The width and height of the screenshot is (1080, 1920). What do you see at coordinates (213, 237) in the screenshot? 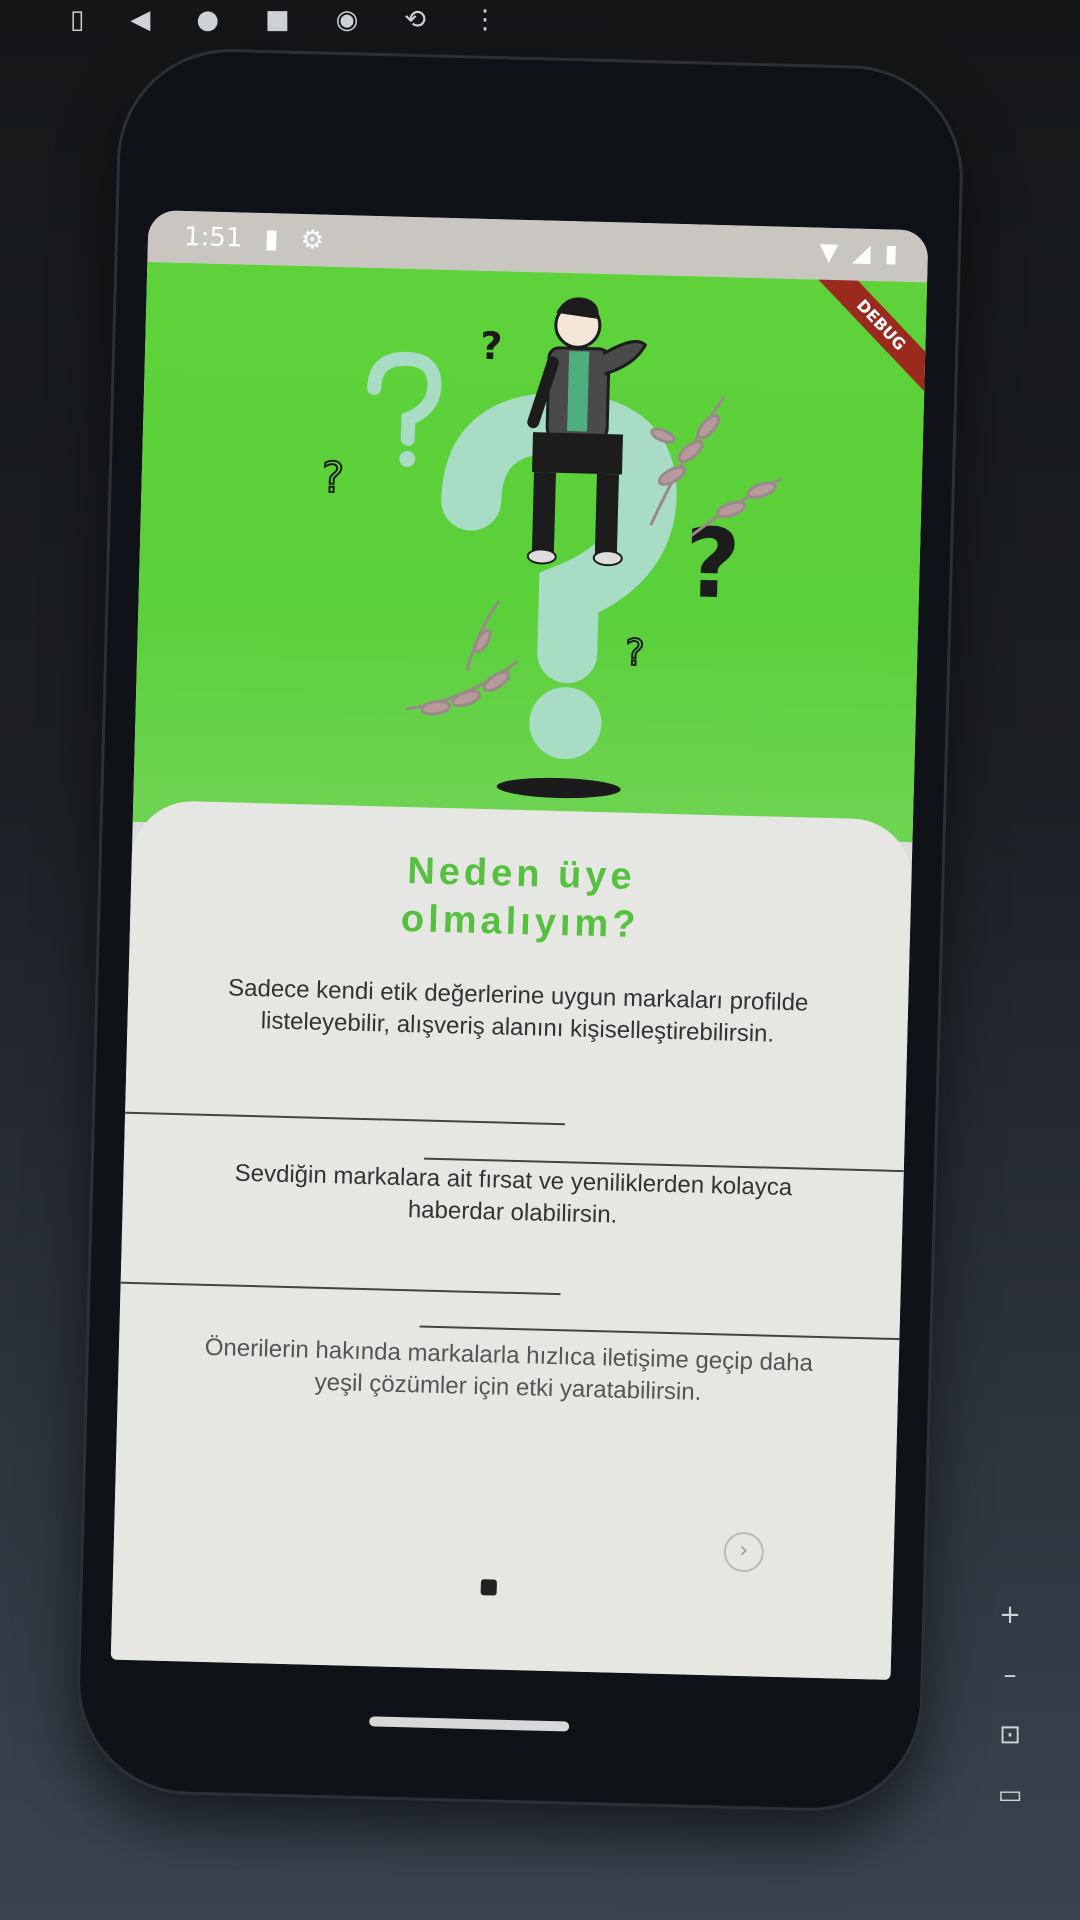
I see `status-time: 1:51` at bounding box center [213, 237].